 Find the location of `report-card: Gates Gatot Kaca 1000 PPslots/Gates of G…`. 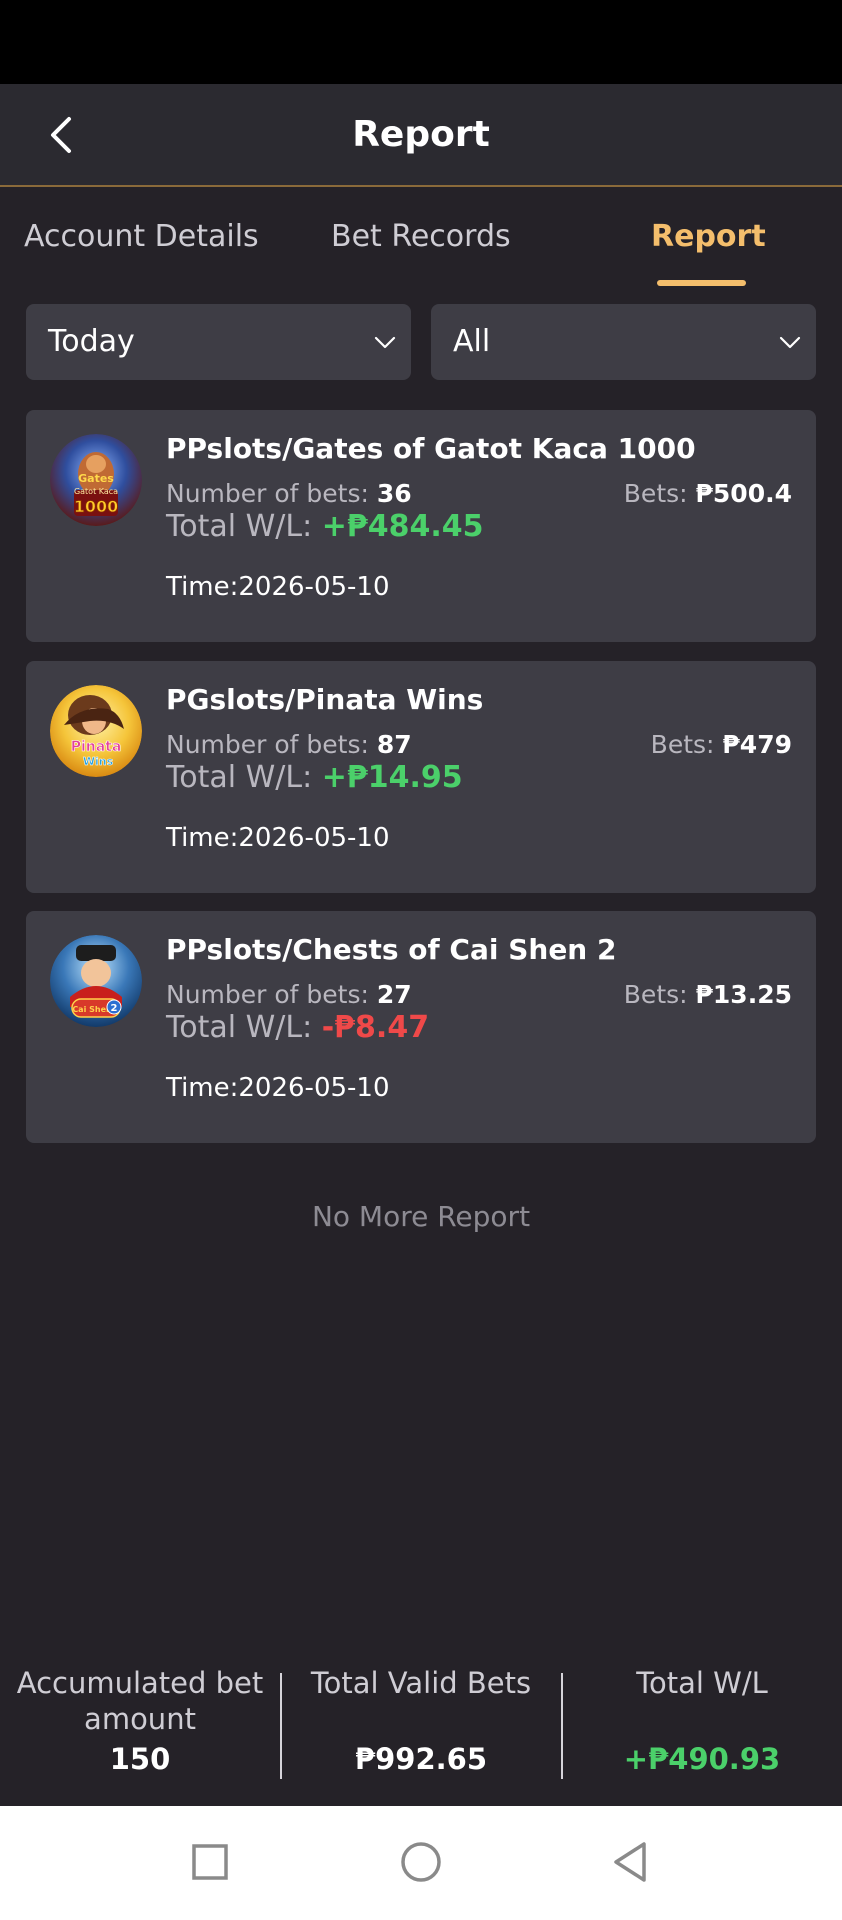

report-card: Gates Gatot Kaca 1000 PPslots/Gates of G… is located at coordinates (421, 526).